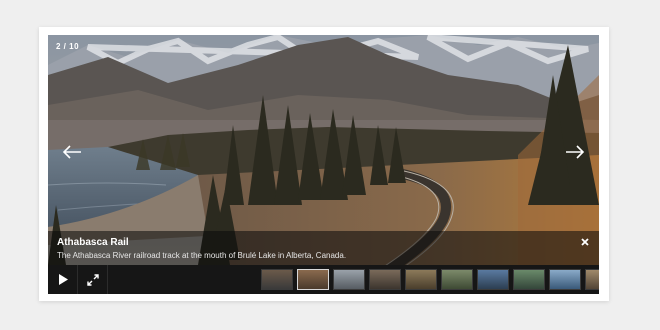 Image resolution: width=660 pixels, height=330 pixels. I want to click on next-slide-button, so click(575, 152).